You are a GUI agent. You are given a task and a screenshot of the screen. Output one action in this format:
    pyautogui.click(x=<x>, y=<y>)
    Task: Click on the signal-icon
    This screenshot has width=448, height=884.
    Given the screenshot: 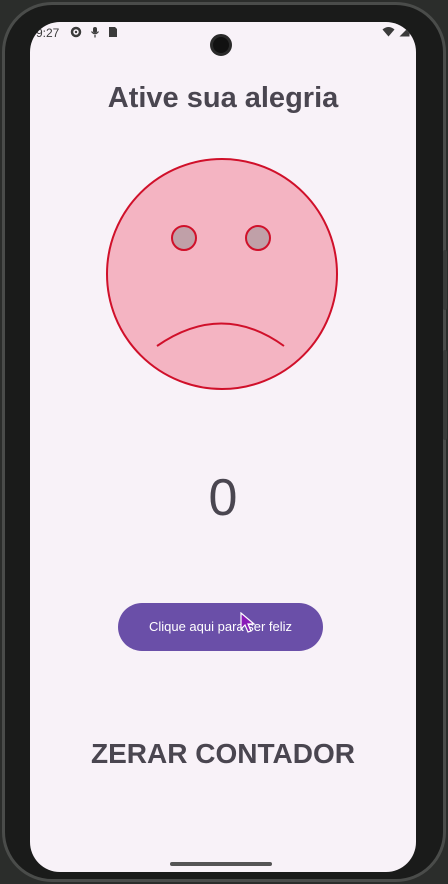 What is the action you would take?
    pyautogui.click(x=404, y=33)
    